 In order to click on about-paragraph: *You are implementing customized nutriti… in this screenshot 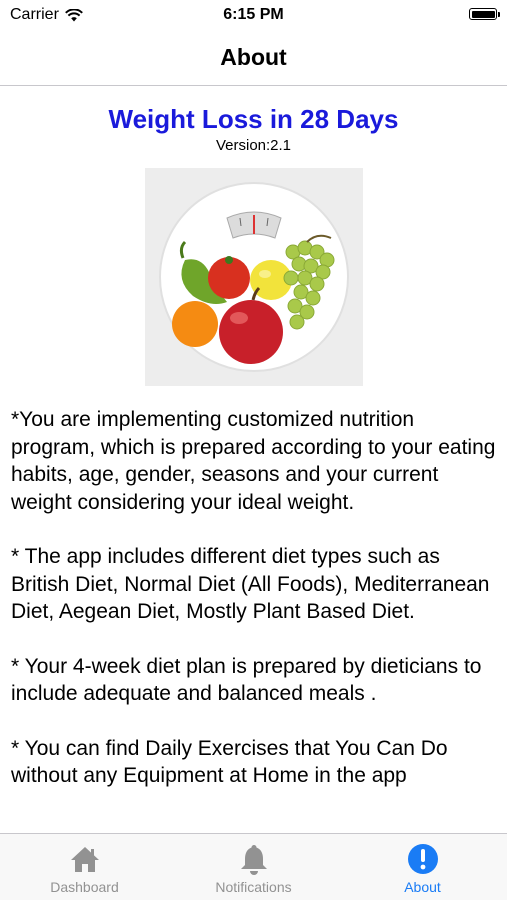, I will do `click(253, 461)`.